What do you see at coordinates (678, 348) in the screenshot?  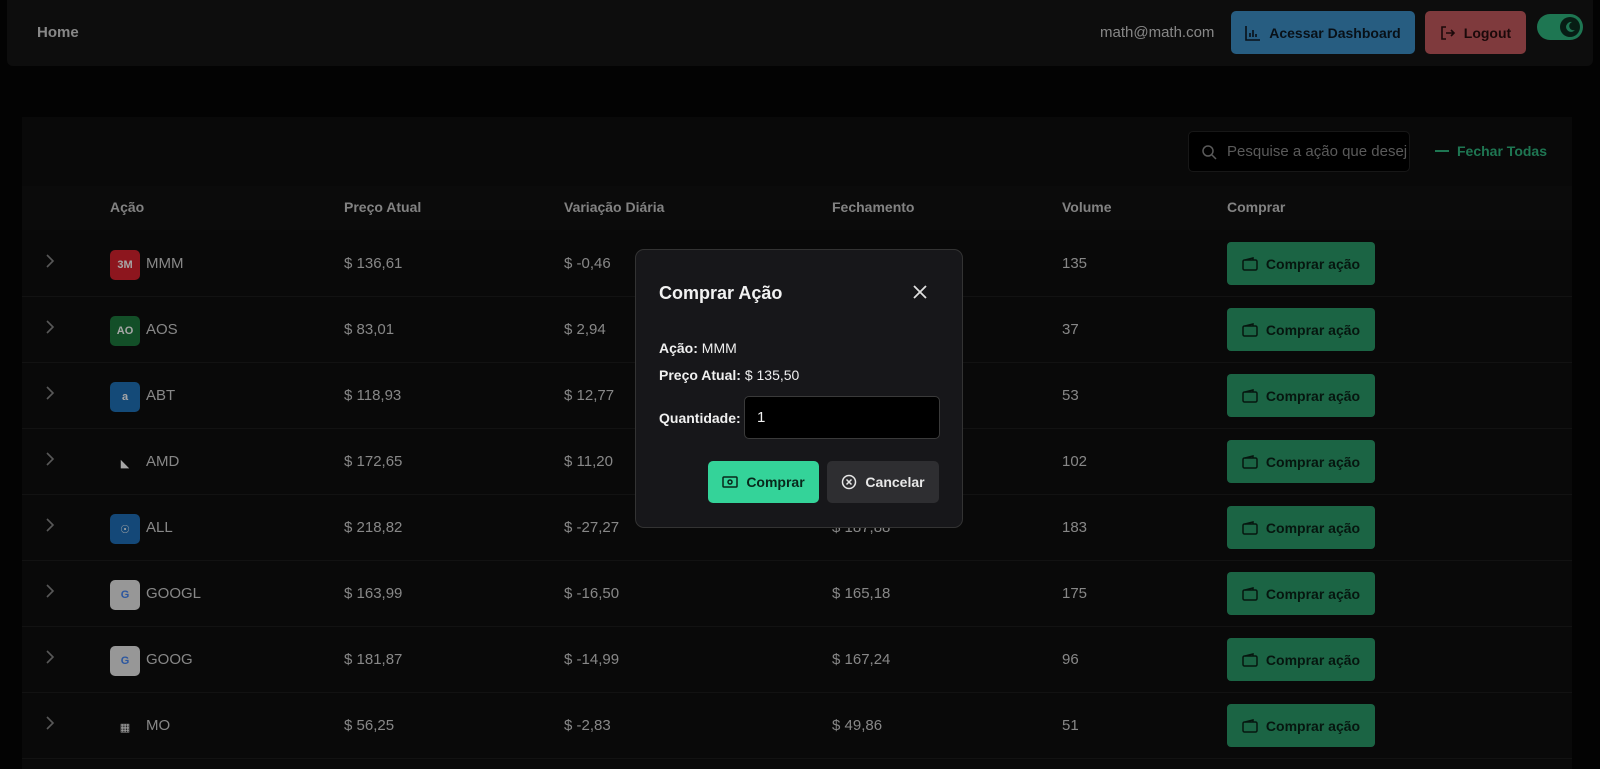 I see `modal-acao-label: Ação:` at bounding box center [678, 348].